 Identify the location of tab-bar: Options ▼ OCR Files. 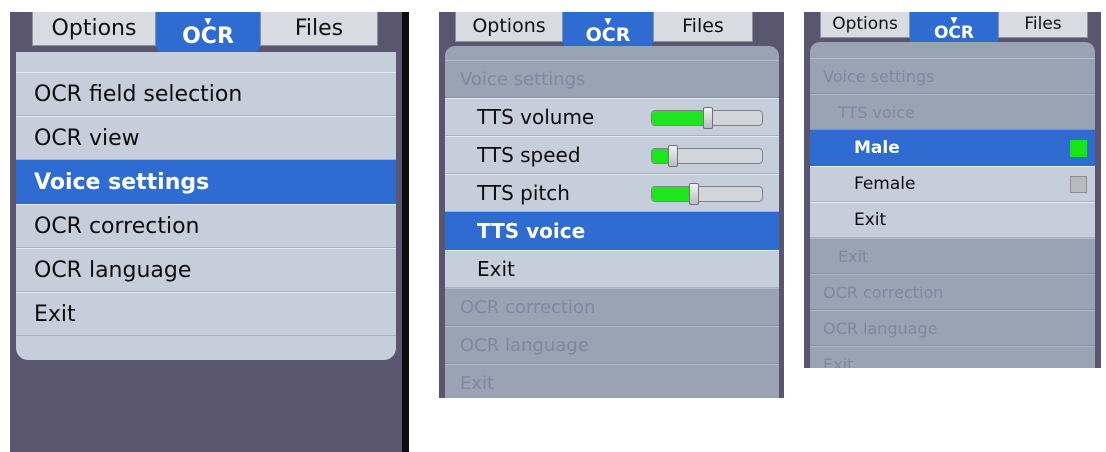
(206, 32).